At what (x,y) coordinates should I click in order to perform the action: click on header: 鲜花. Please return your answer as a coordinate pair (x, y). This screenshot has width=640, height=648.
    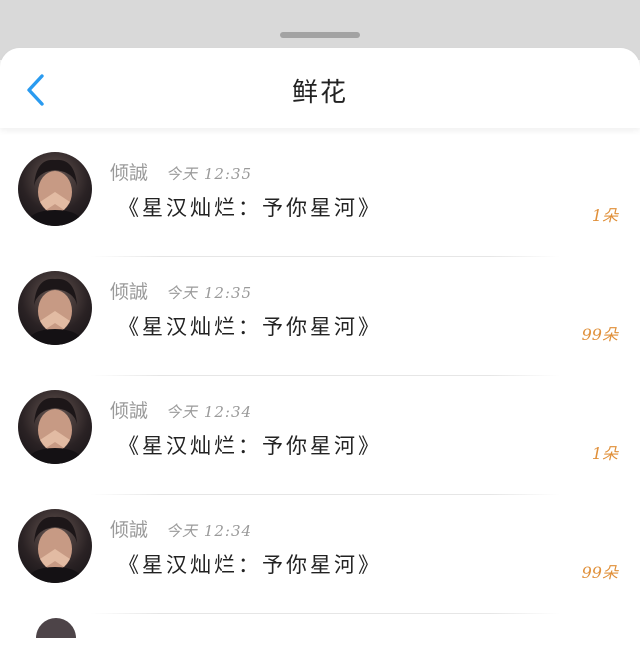
    Looking at the image, I should click on (320, 88).